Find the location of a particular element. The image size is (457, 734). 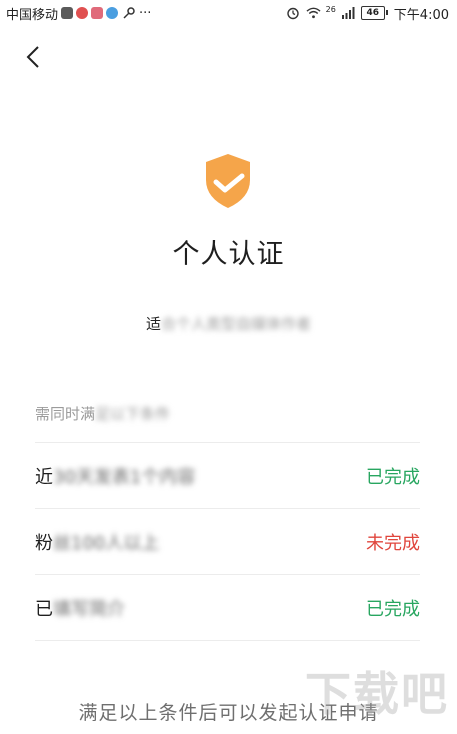

battery-icon: 46 is located at coordinates (374, 13).